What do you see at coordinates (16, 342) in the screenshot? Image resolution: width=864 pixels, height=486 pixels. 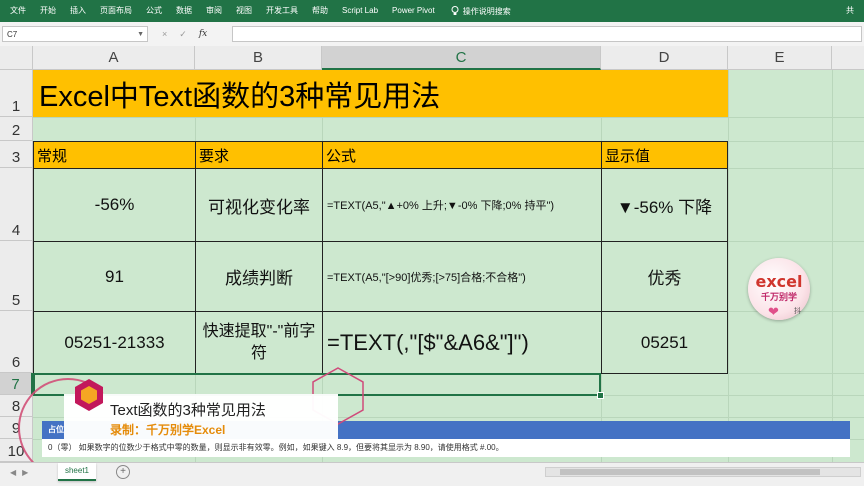 I see `row-header-6: 6` at bounding box center [16, 342].